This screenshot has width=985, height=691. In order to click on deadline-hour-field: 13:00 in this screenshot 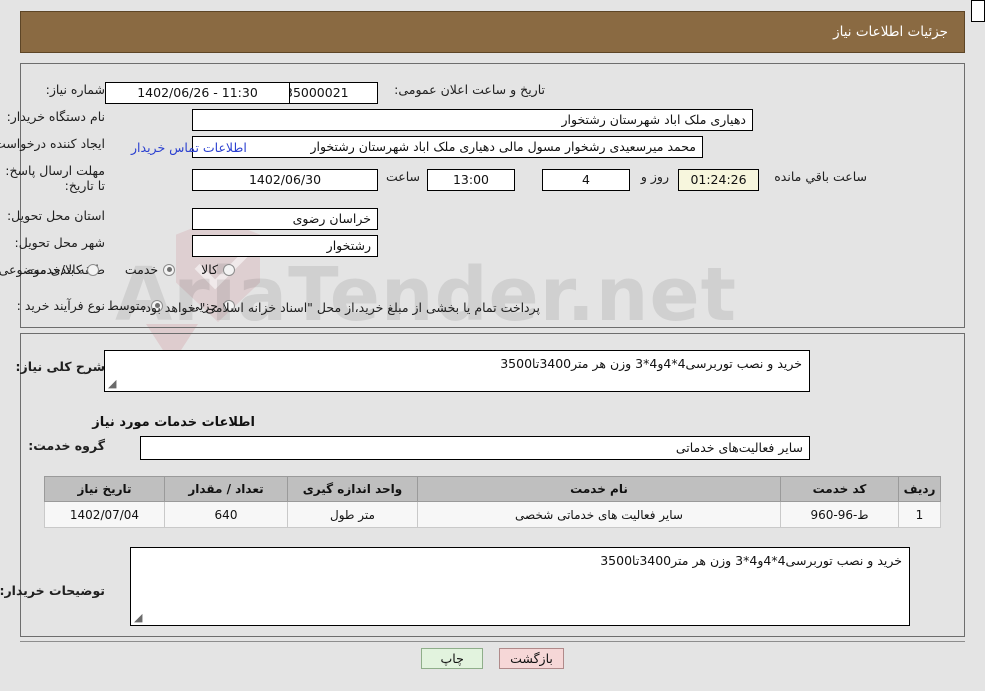, I will do `click(471, 180)`.